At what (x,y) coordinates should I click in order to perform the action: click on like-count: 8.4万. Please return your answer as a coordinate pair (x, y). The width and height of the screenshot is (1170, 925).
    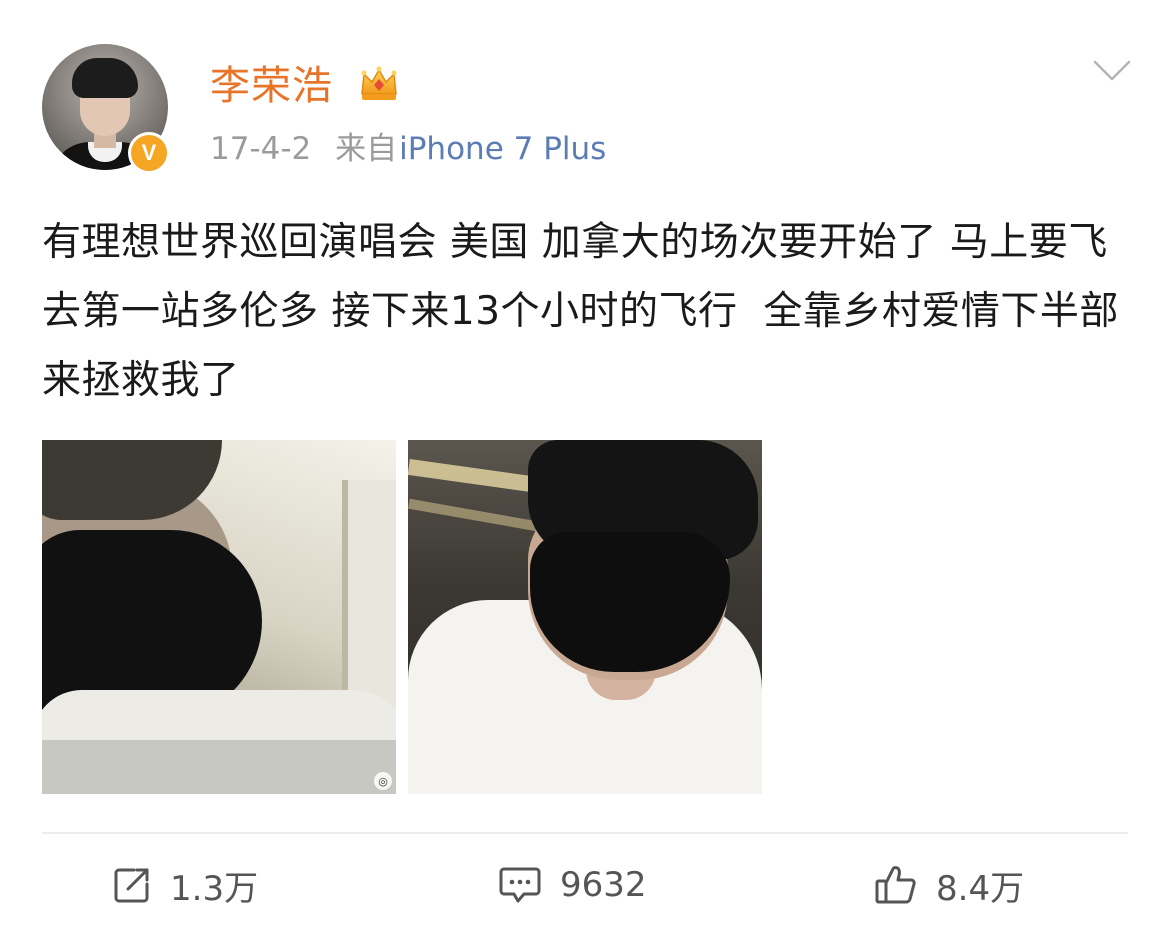
    Looking at the image, I should click on (980, 888).